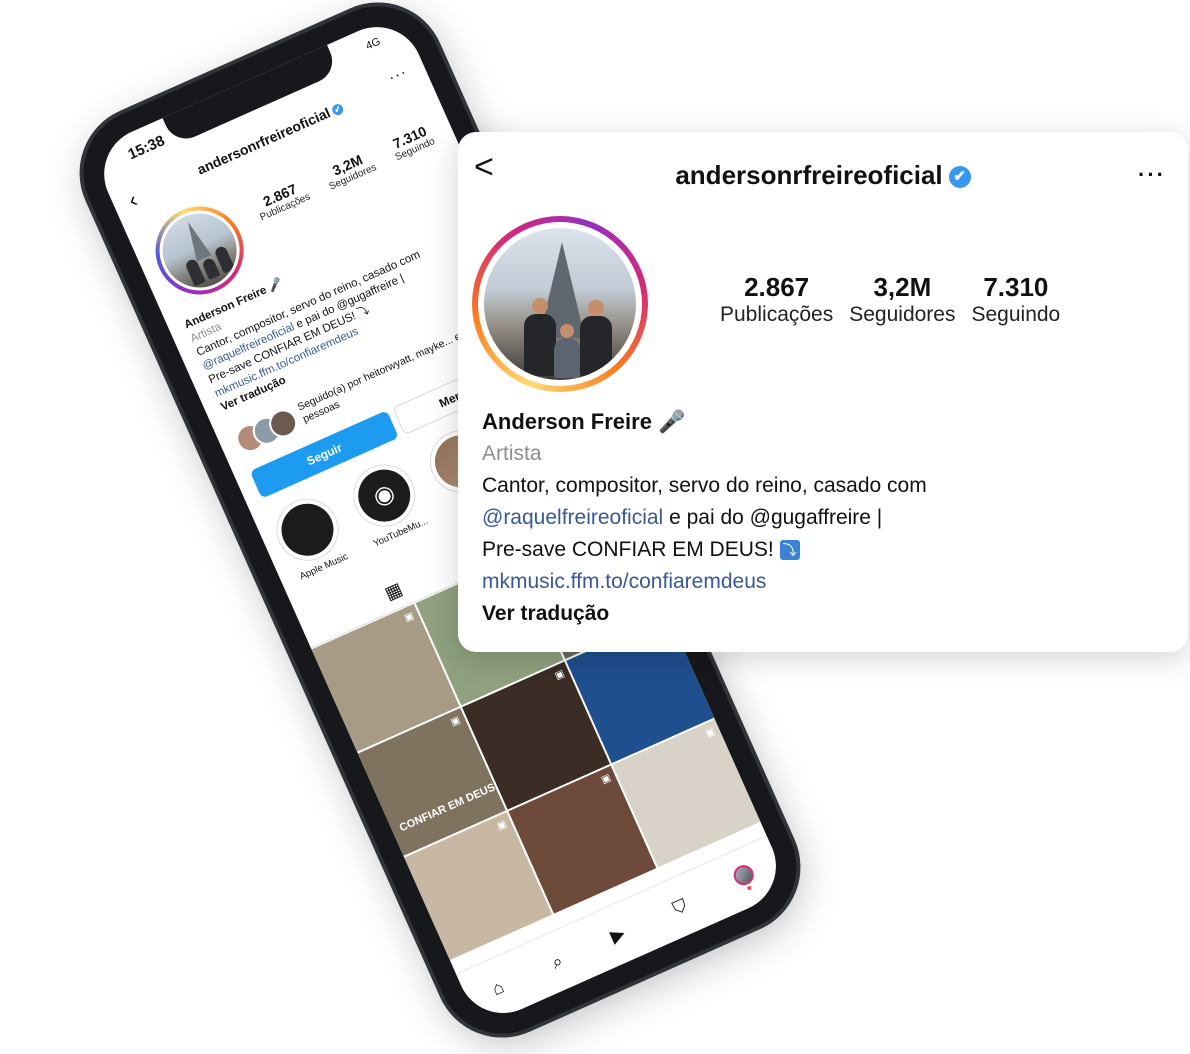  I want to click on more-options-icon: ···, so click(1152, 175).